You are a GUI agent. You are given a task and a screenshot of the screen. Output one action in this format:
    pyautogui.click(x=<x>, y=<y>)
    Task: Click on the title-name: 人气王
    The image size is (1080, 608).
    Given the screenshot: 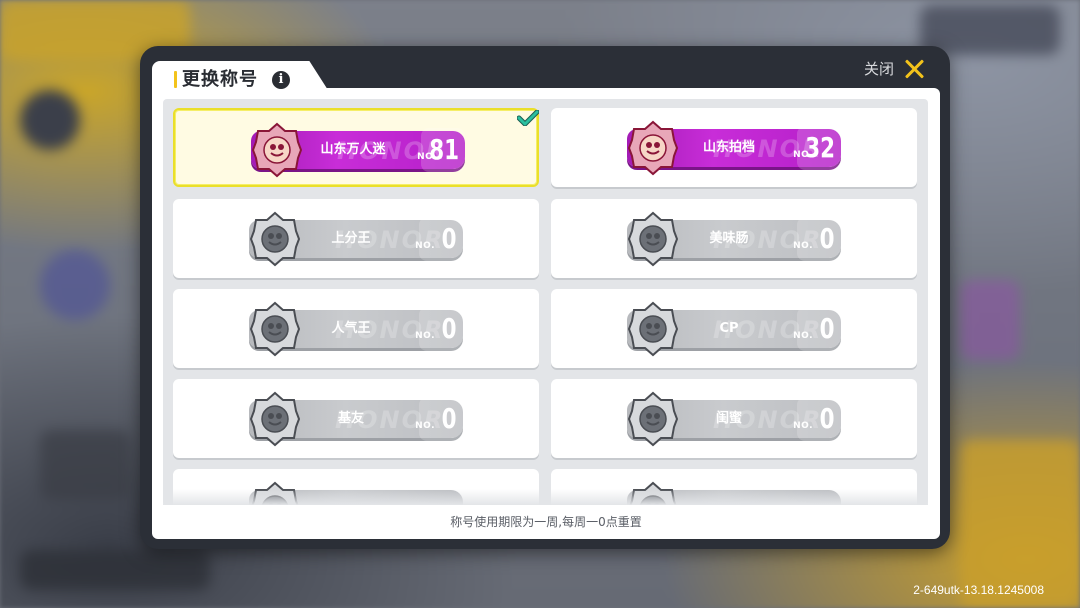 What is the action you would take?
    pyautogui.click(x=351, y=328)
    